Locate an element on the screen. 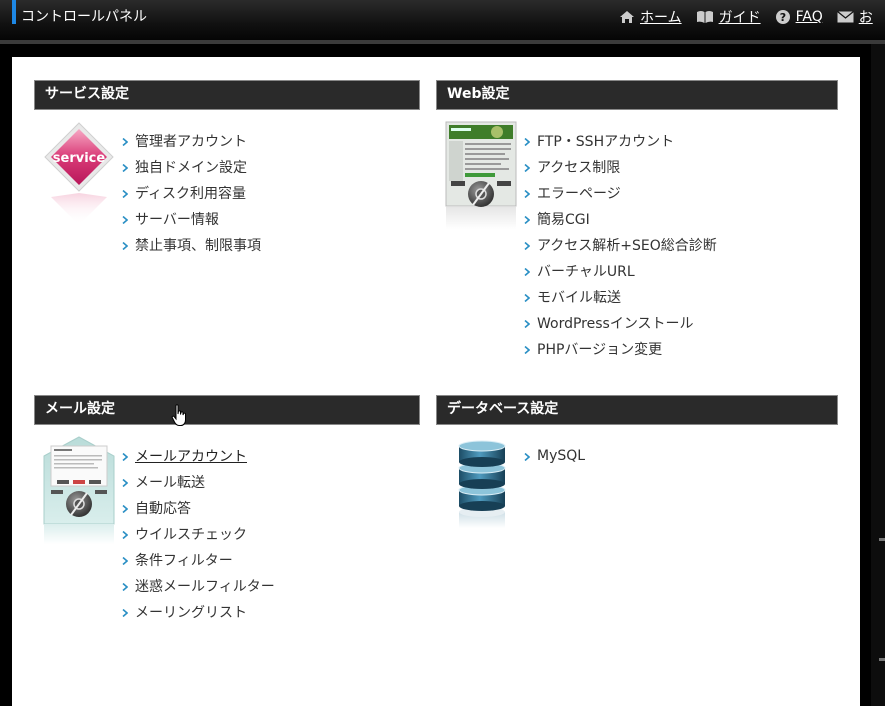 This screenshot has height=706, width=885. menu-item-label: モバイル転送 is located at coordinates (579, 297).